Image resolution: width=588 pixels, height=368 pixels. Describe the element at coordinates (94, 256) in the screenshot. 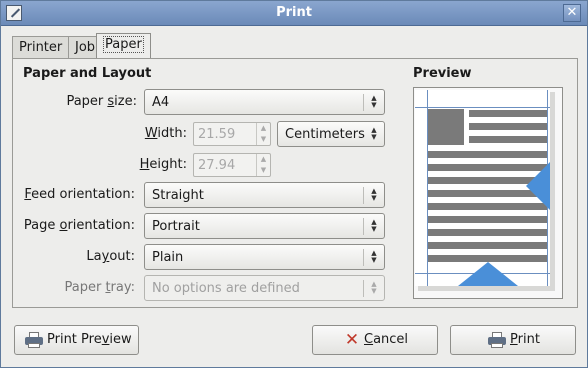

I see `layout-label-pre: La` at that location.